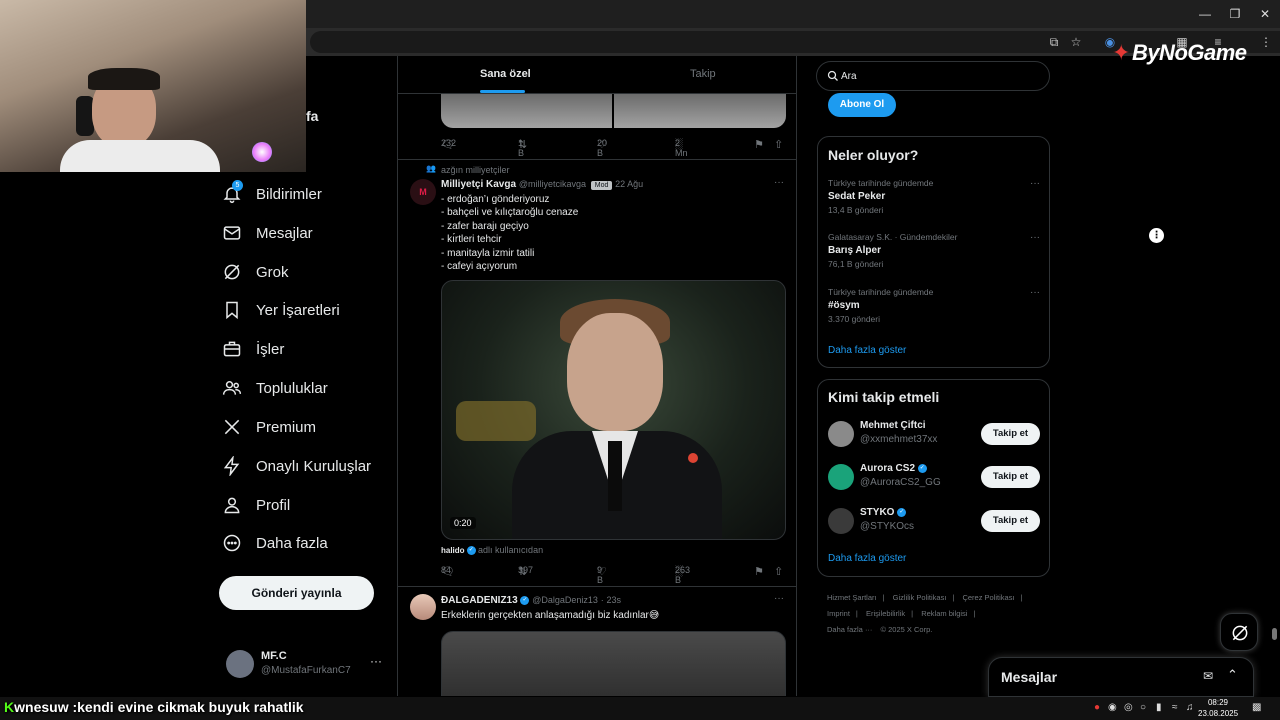 This screenshot has height=720, width=1280. Describe the element at coordinates (475, 170) in the screenshot. I see `community-label: azğın milliyetçiler` at that location.